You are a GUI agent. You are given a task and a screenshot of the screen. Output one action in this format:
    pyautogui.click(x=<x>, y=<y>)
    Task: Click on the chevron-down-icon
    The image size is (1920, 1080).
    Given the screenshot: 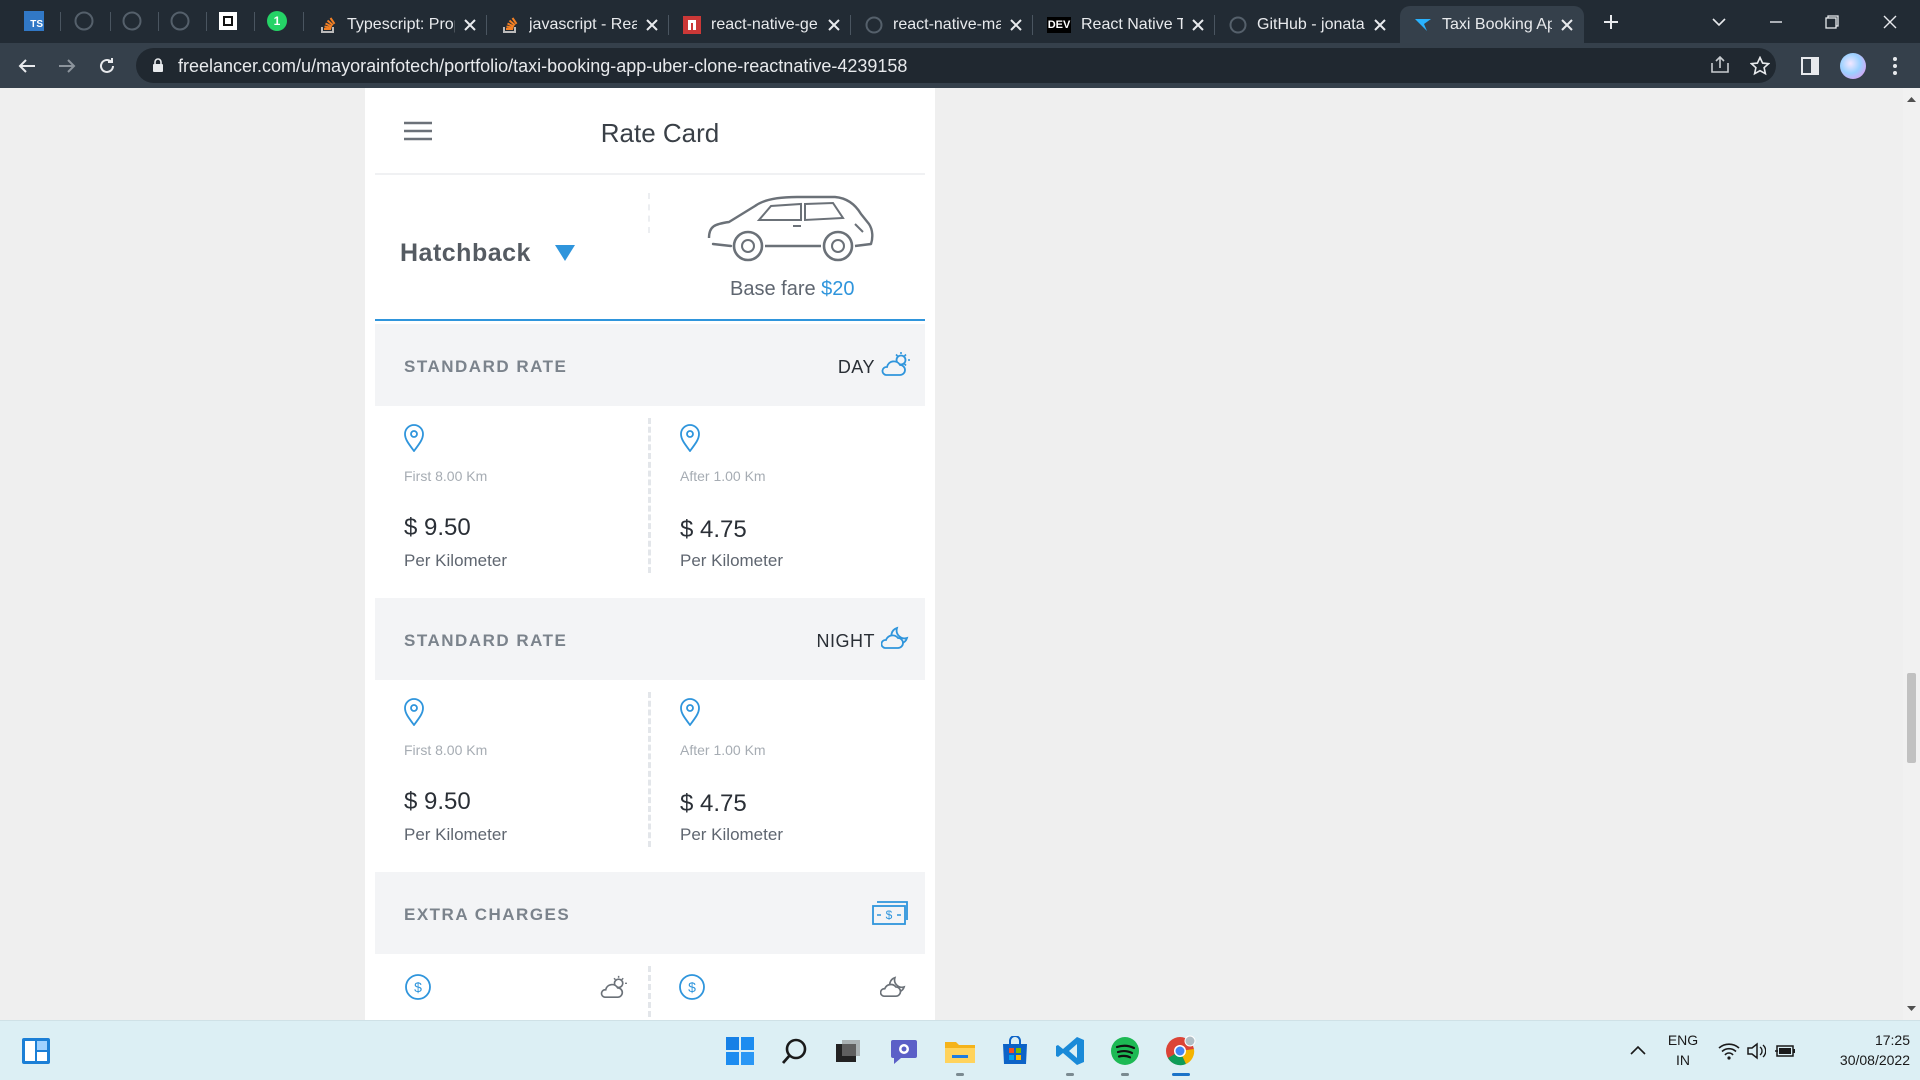 What is the action you would take?
    pyautogui.click(x=1719, y=22)
    